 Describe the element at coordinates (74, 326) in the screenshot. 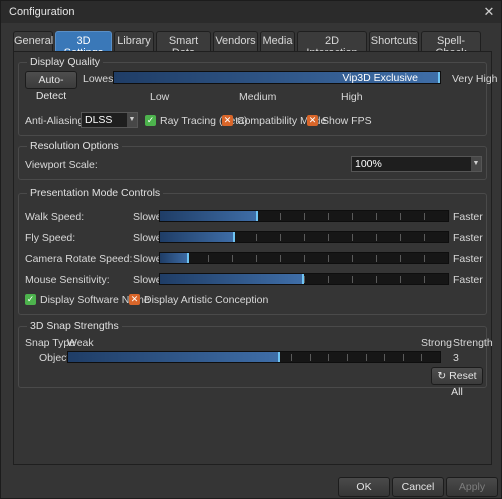

I see `snap-strengths-title: 3D Snap Strengths` at that location.